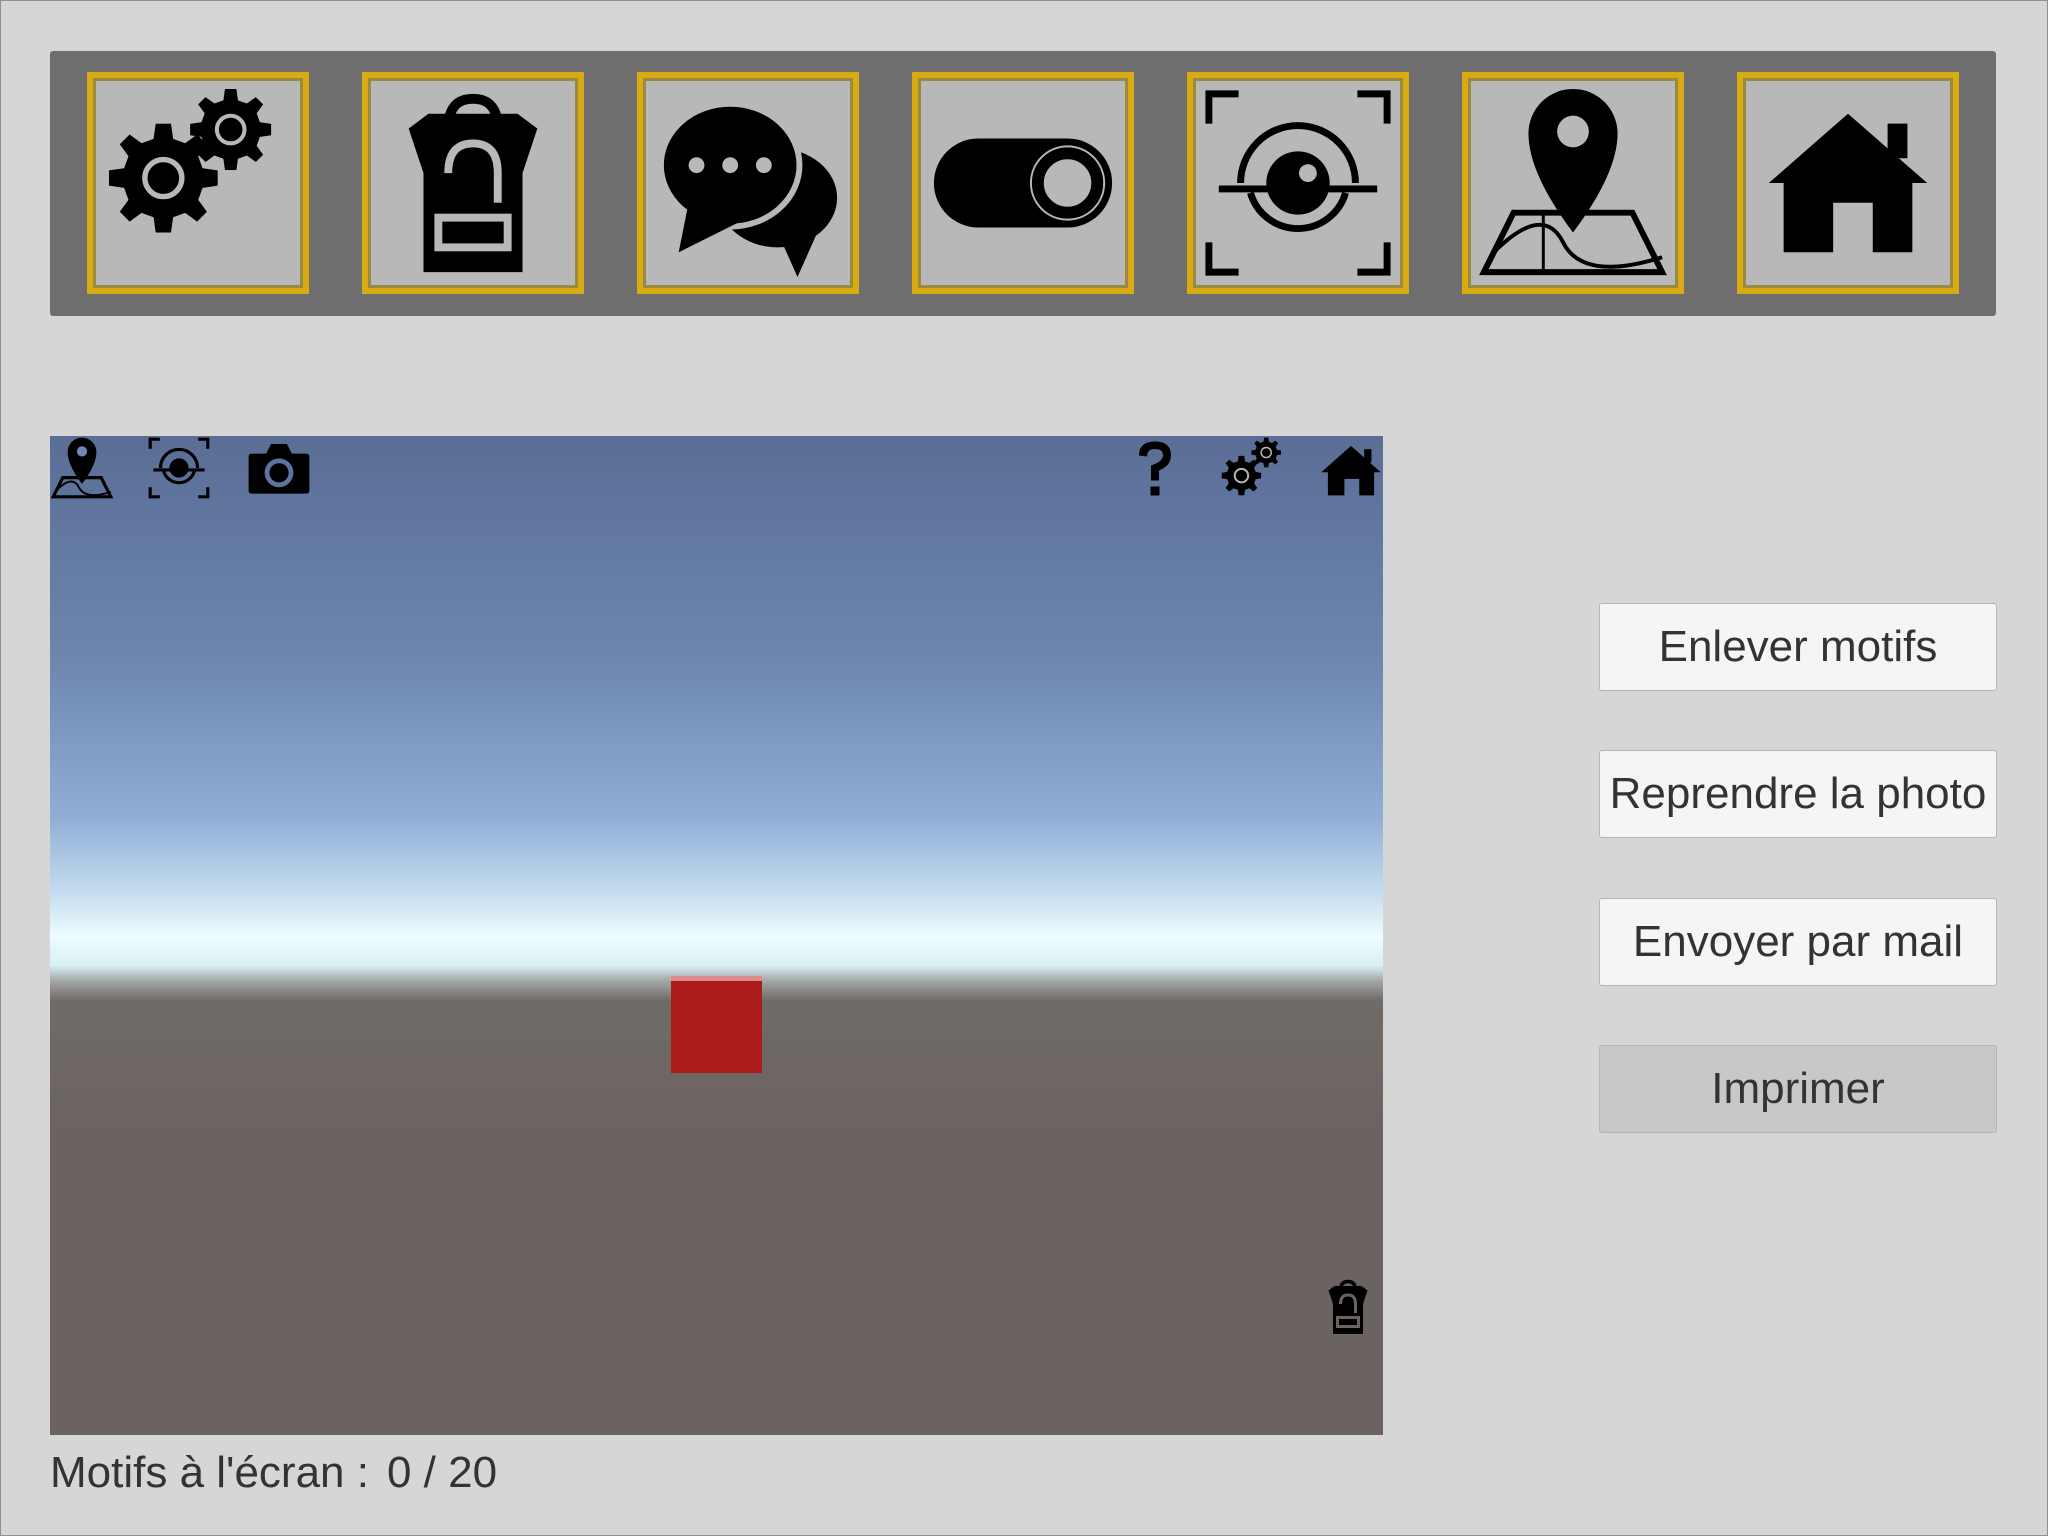 This screenshot has height=1536, width=2048. What do you see at coordinates (1798, 647) in the screenshot?
I see `remove-patterns-button: Enlever motifs` at bounding box center [1798, 647].